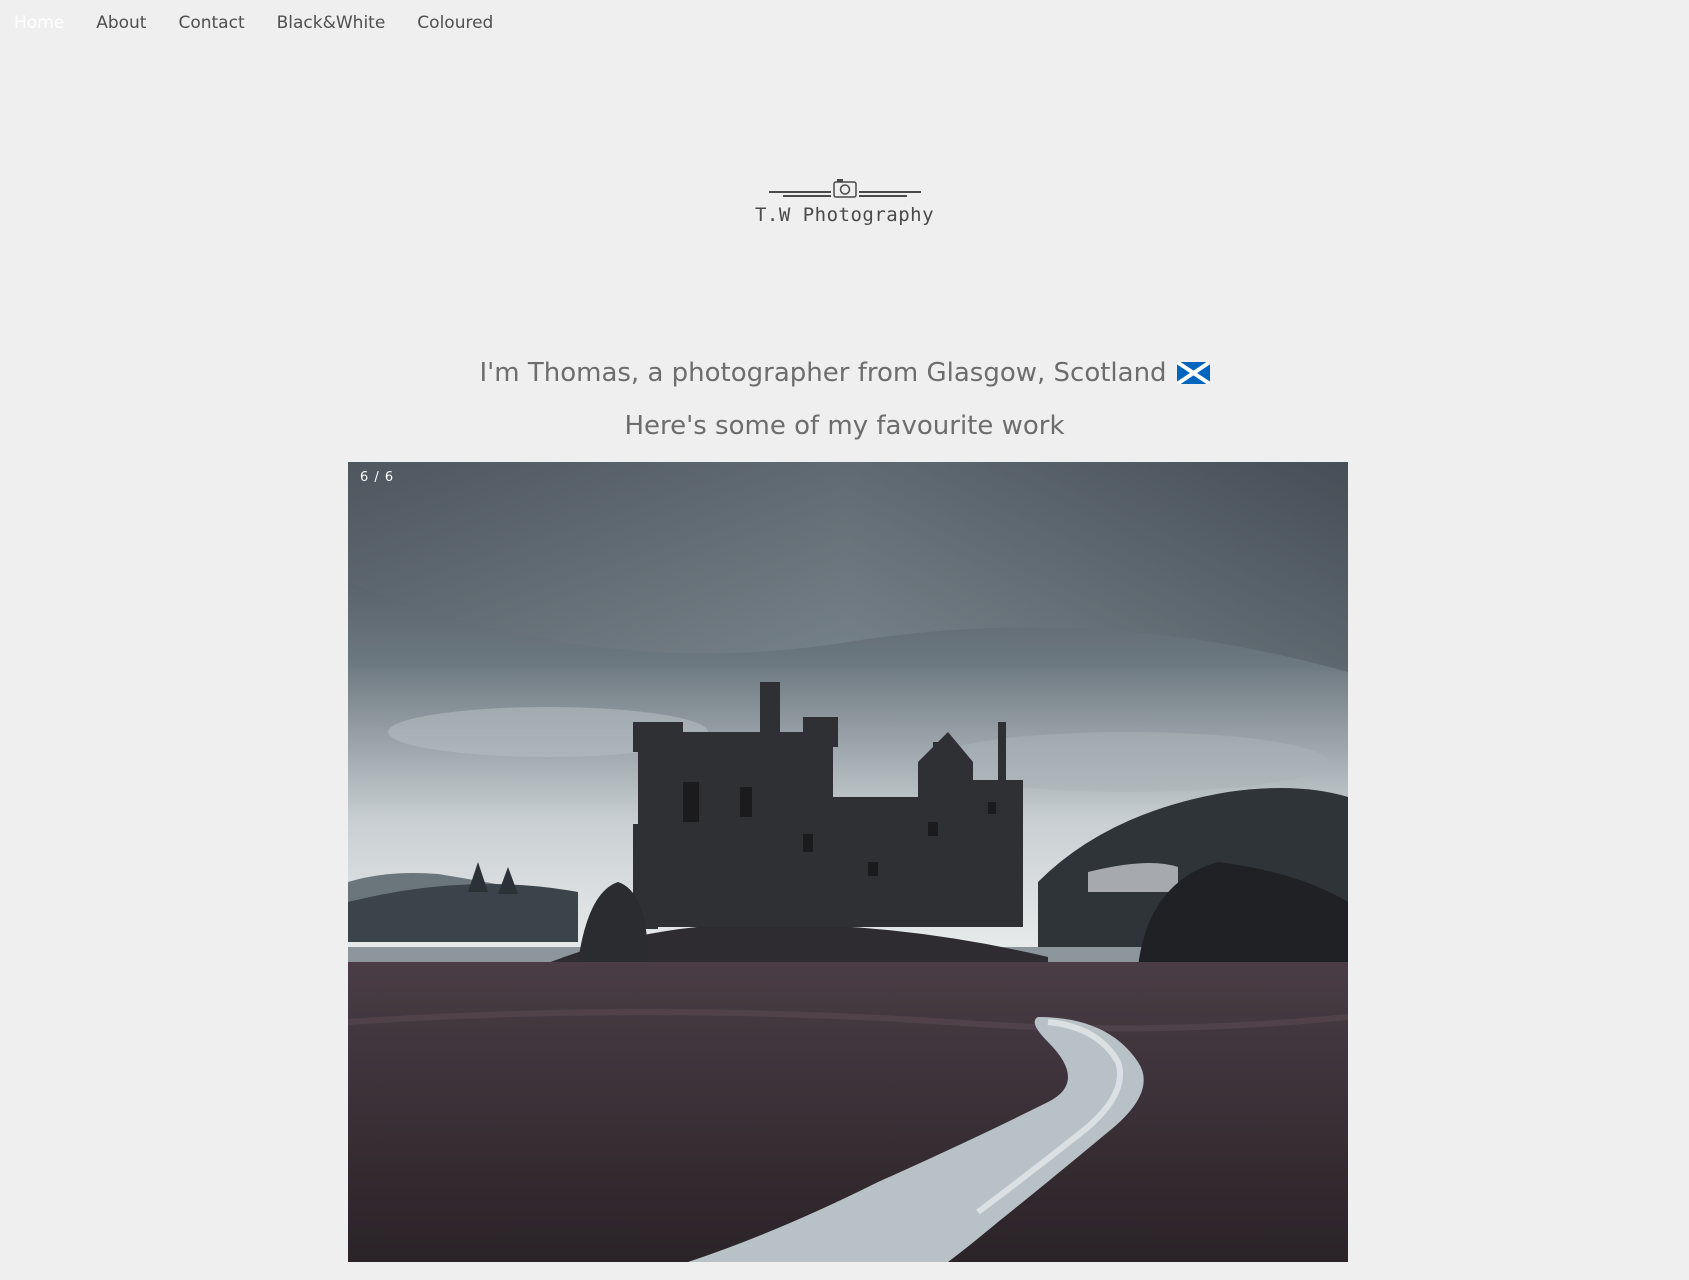 The image size is (1689, 1280). Describe the element at coordinates (262, 23) in the screenshot. I see `top-navigation: Home About Contact Black&White Coloured` at that location.